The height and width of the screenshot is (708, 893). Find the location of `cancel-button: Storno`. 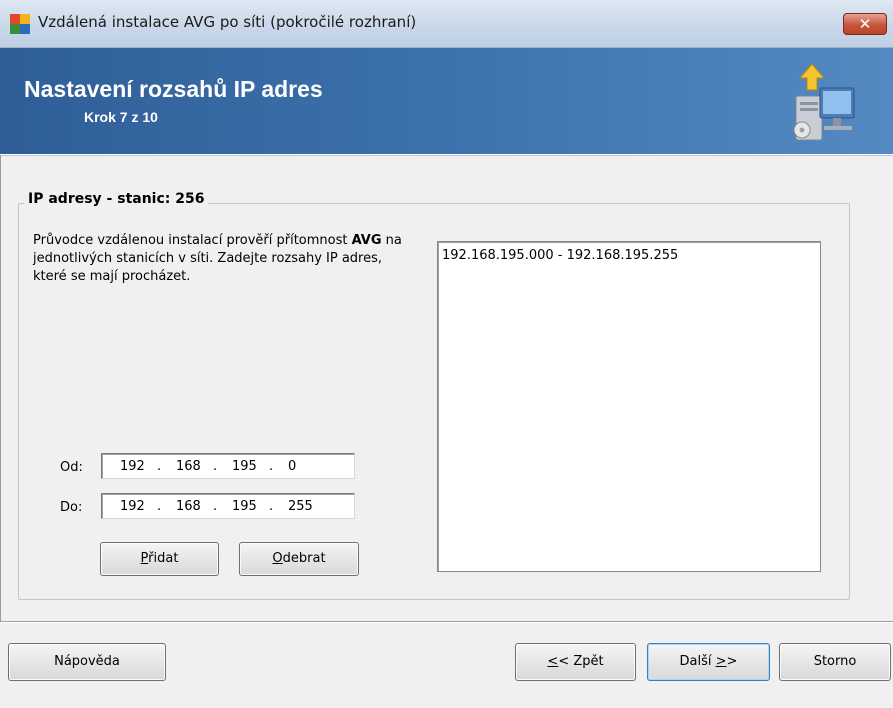

cancel-button: Storno is located at coordinates (835, 662).